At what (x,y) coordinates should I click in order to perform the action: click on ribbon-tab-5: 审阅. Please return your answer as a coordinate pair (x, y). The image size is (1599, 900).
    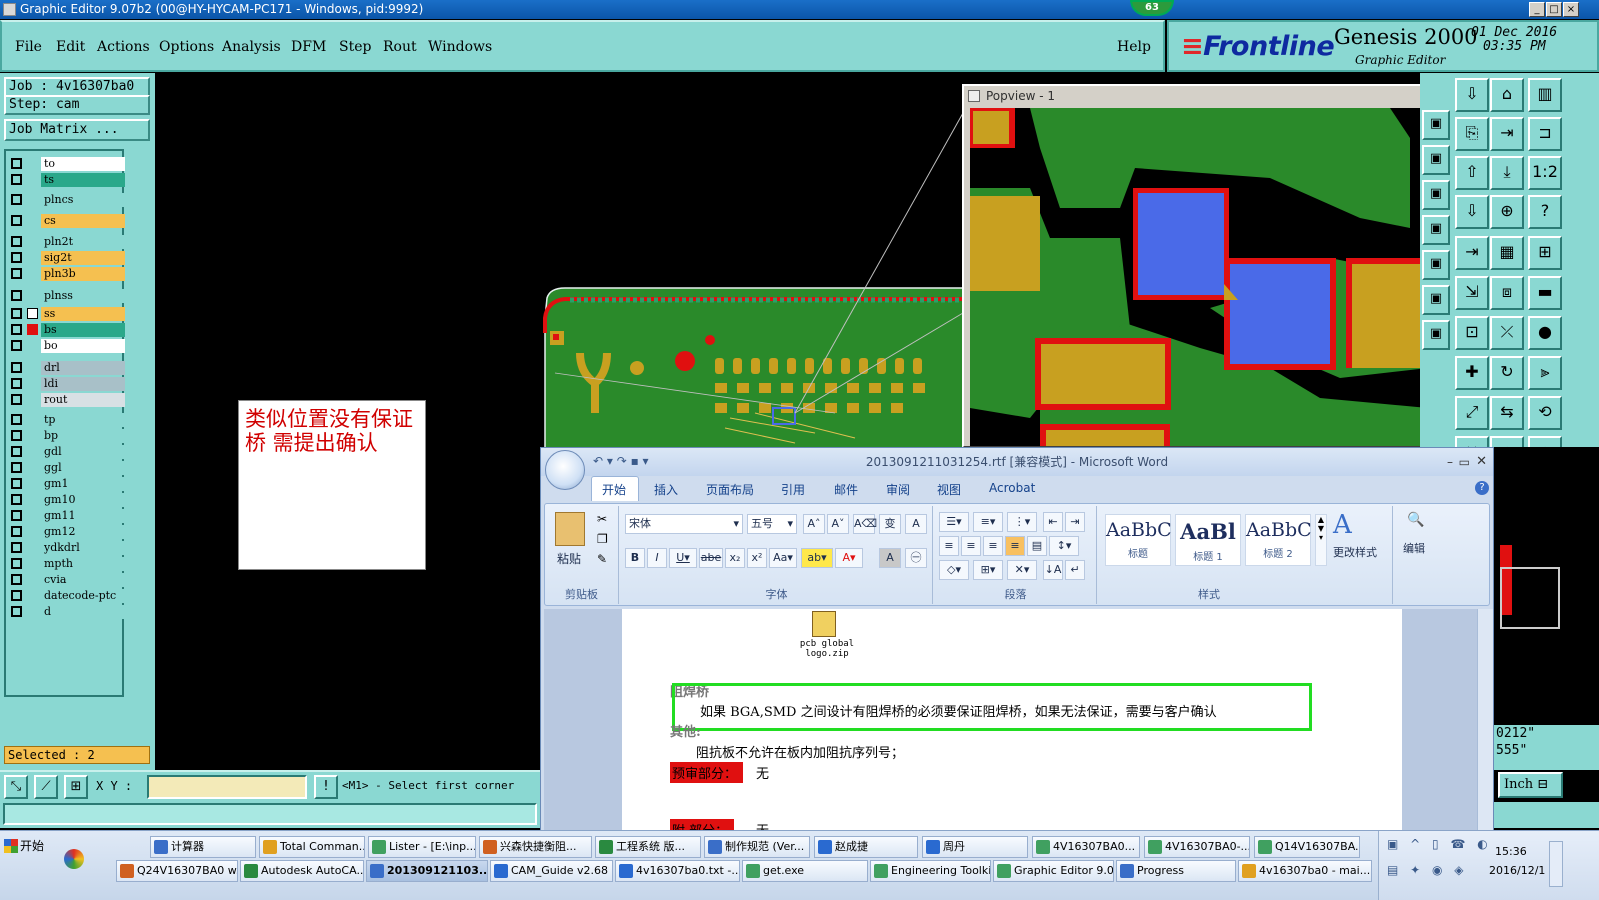
    Looking at the image, I should click on (898, 489).